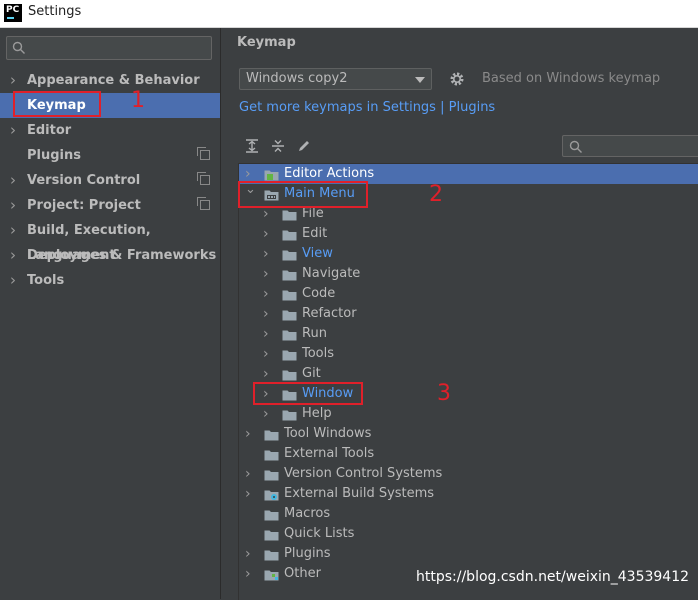  Describe the element at coordinates (630, 146) in the screenshot. I see `action-search-input` at that location.